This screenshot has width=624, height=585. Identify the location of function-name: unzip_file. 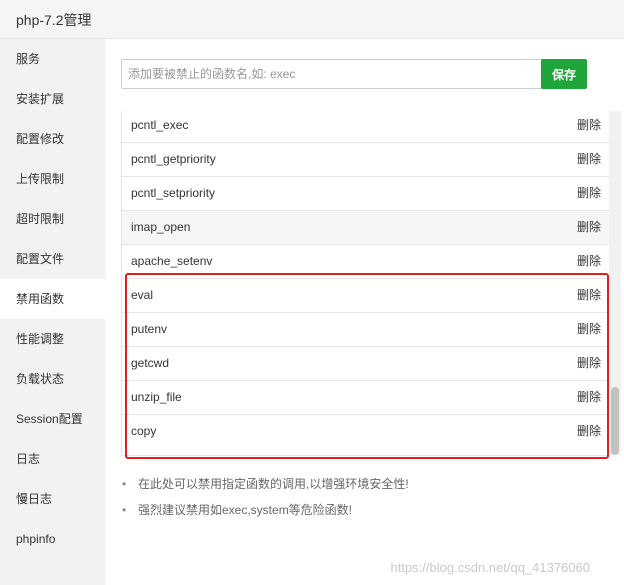
(156, 397).